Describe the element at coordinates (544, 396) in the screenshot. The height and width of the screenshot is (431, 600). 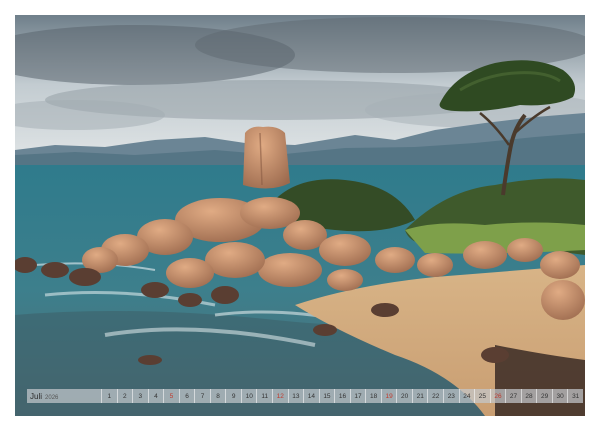
I see `day-cell: 29` at that location.